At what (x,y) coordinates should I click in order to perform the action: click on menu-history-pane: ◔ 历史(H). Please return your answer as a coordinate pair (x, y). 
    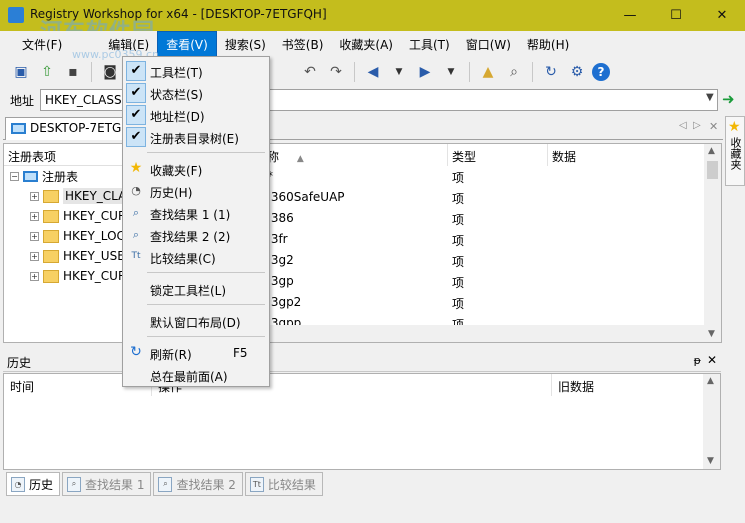
    Looking at the image, I should click on (196, 191).